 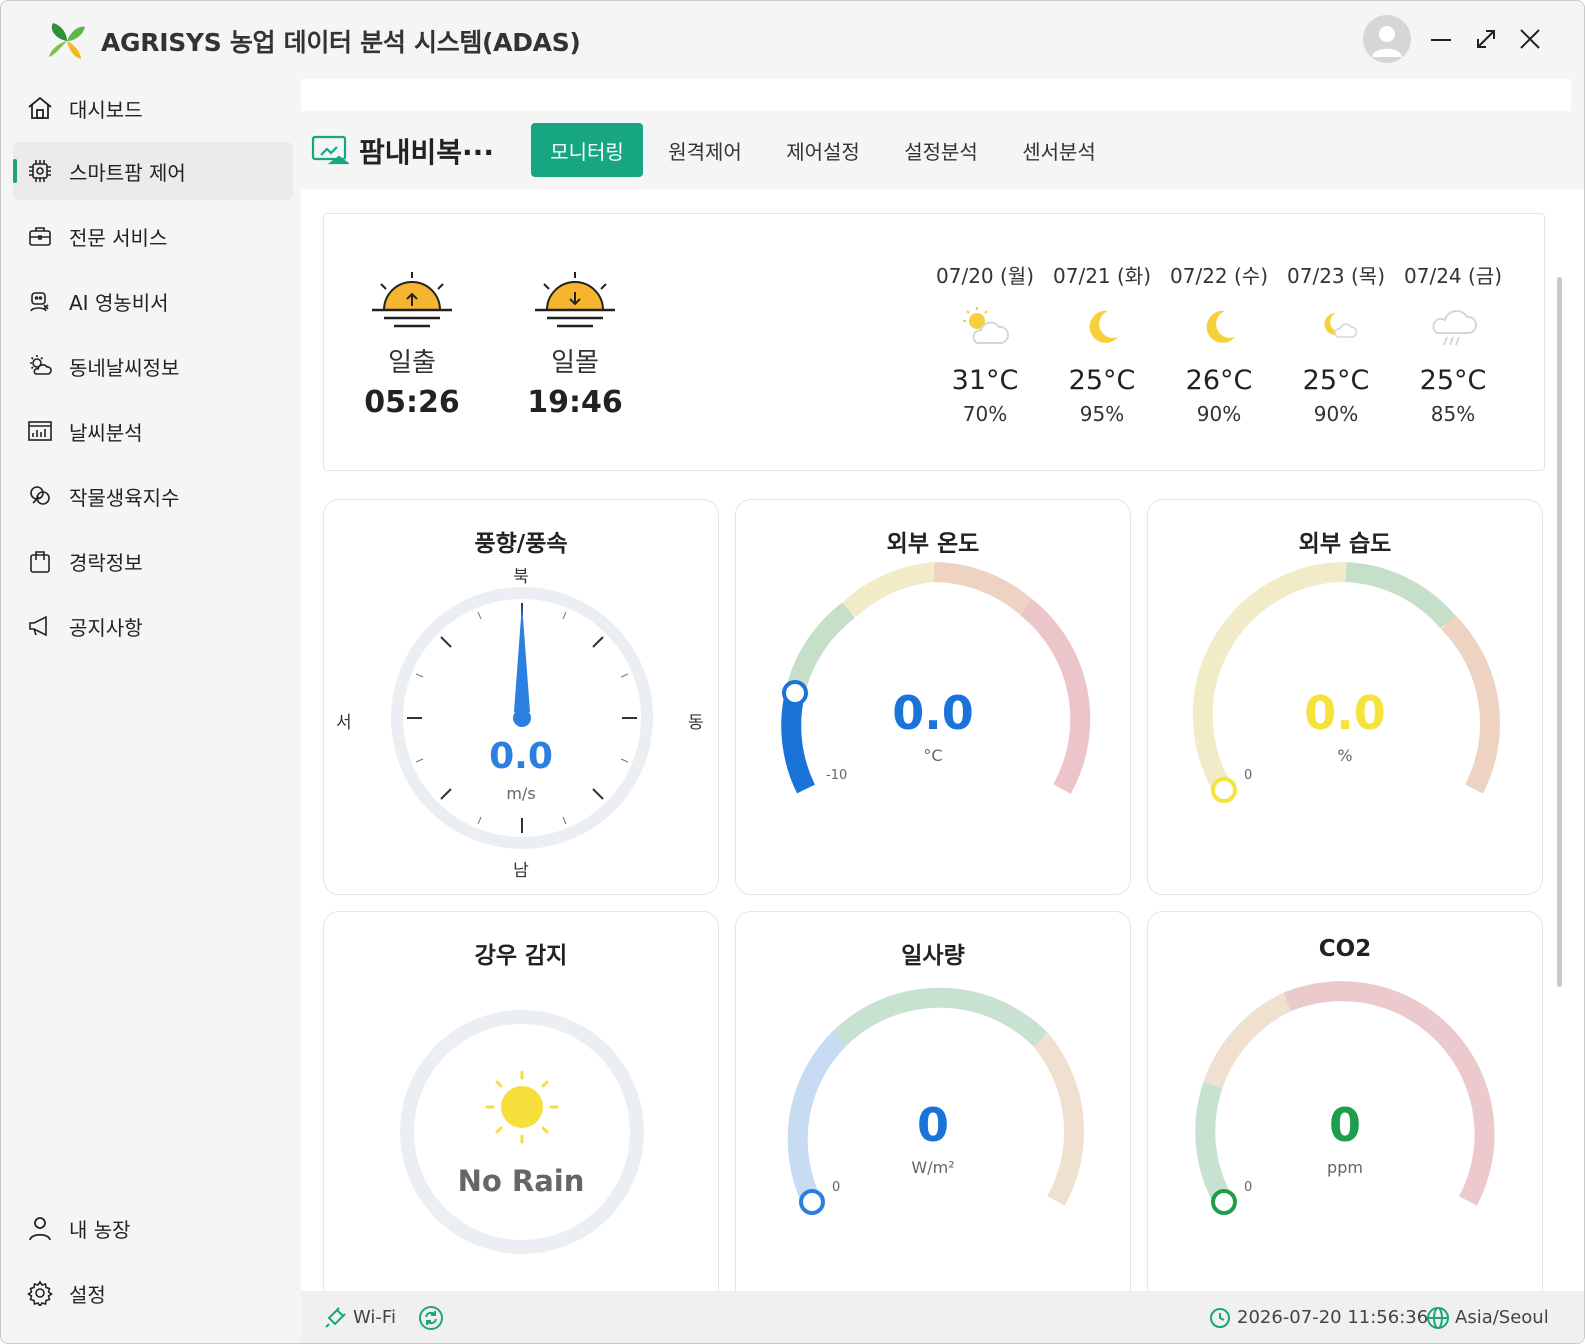 What do you see at coordinates (521, 756) in the screenshot?
I see `wind-speed-value: 0.0` at bounding box center [521, 756].